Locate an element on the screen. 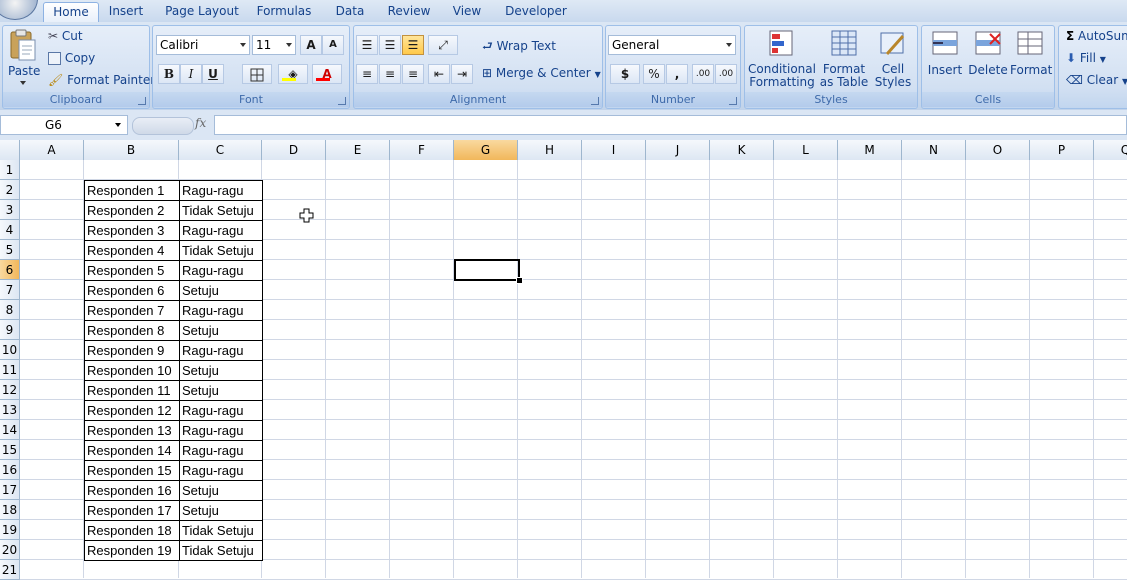 Image resolution: width=1127 pixels, height=580 pixels. formula-input is located at coordinates (670, 125).